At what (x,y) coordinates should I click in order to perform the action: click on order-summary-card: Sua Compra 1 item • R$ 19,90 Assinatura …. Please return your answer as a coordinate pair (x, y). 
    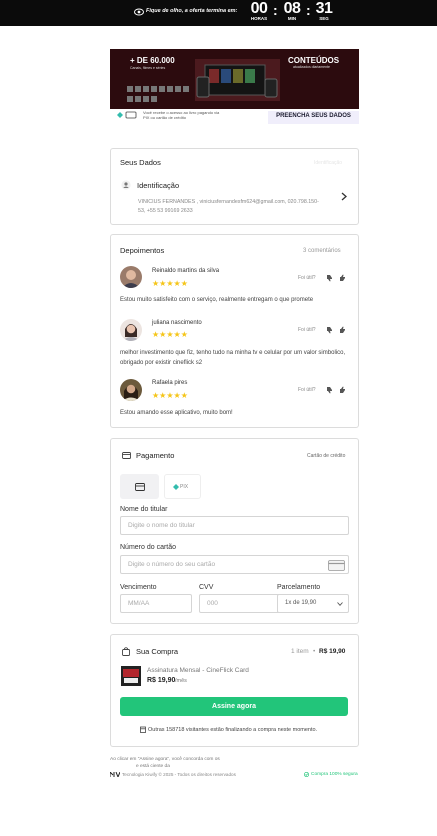
    Looking at the image, I should click on (234, 690).